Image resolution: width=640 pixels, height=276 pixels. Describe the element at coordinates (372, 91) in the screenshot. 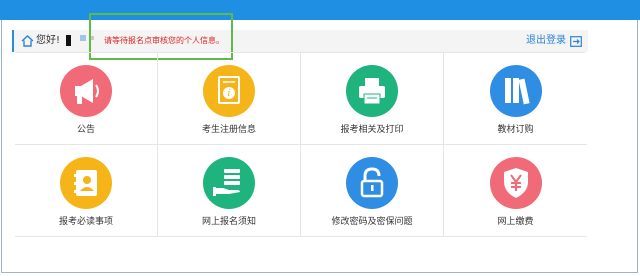

I see `printer-icon` at that location.